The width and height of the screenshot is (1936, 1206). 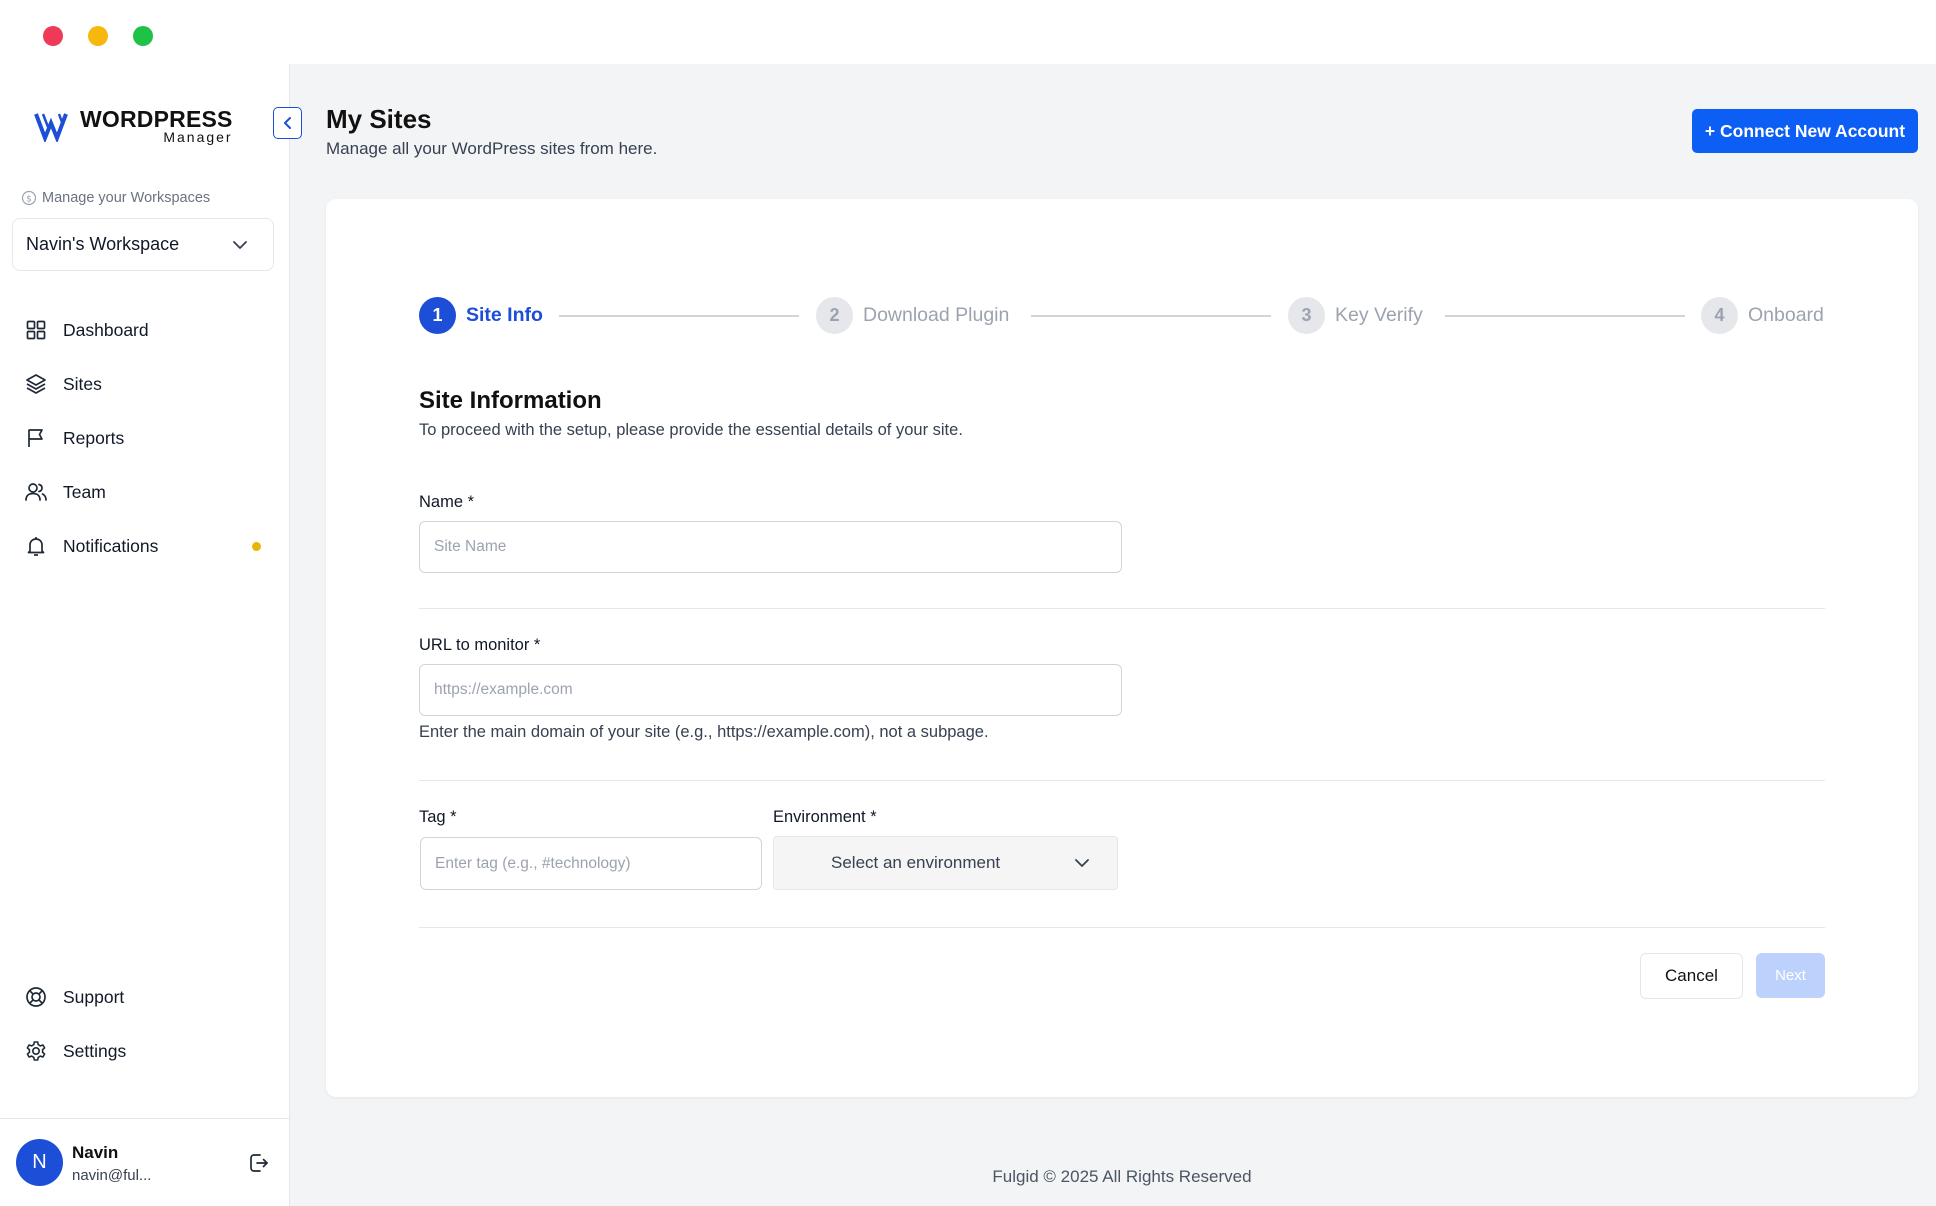 What do you see at coordinates (1719, 315) in the screenshot?
I see `step-number: 4` at bounding box center [1719, 315].